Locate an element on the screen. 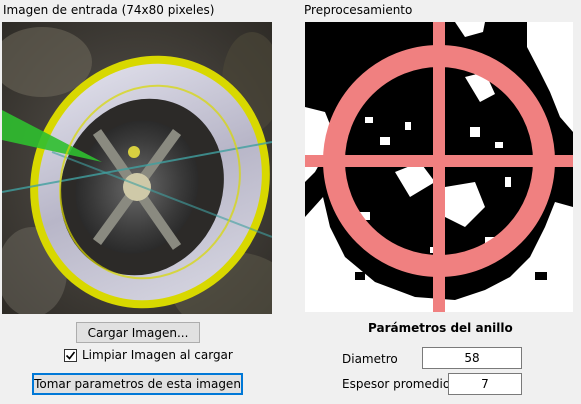  clear-image-checkbox is located at coordinates (70, 355).